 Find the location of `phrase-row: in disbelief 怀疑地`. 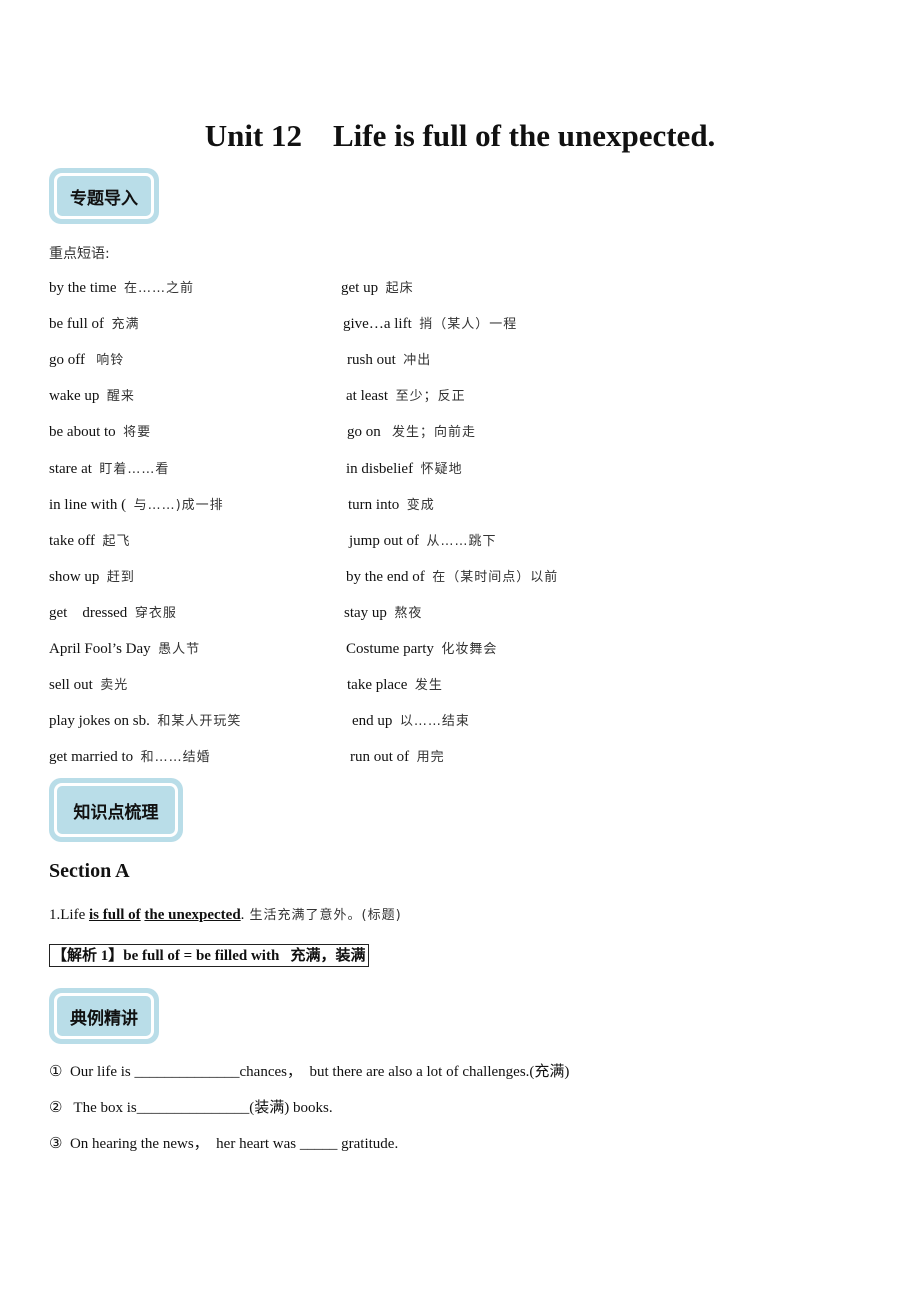

phrase-row: in disbelief 怀疑地 is located at coordinates (404, 469).